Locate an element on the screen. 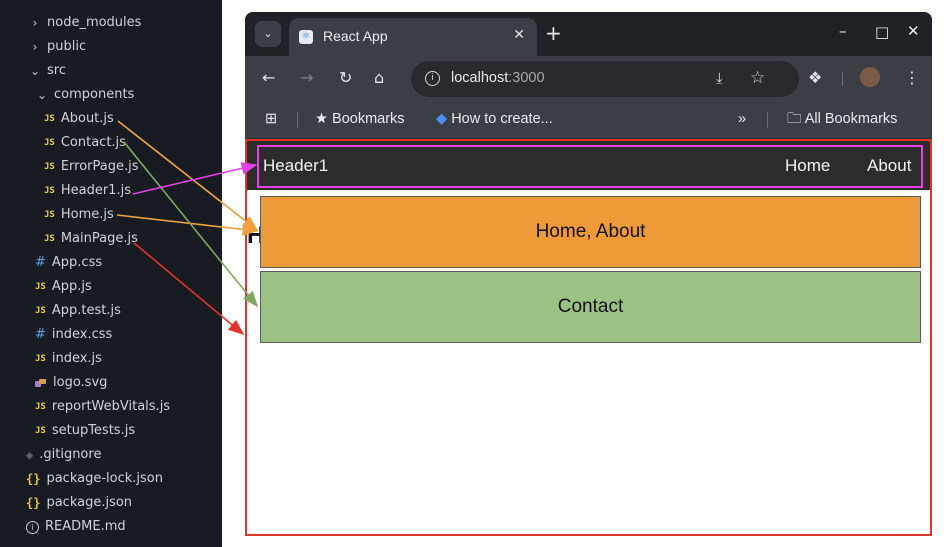  tree-item-label: App.css is located at coordinates (77, 262).